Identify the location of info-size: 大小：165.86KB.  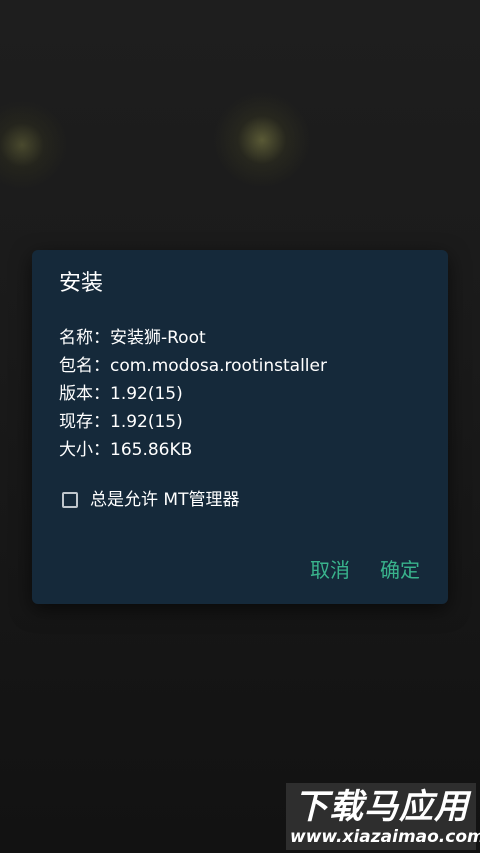
(126, 450).